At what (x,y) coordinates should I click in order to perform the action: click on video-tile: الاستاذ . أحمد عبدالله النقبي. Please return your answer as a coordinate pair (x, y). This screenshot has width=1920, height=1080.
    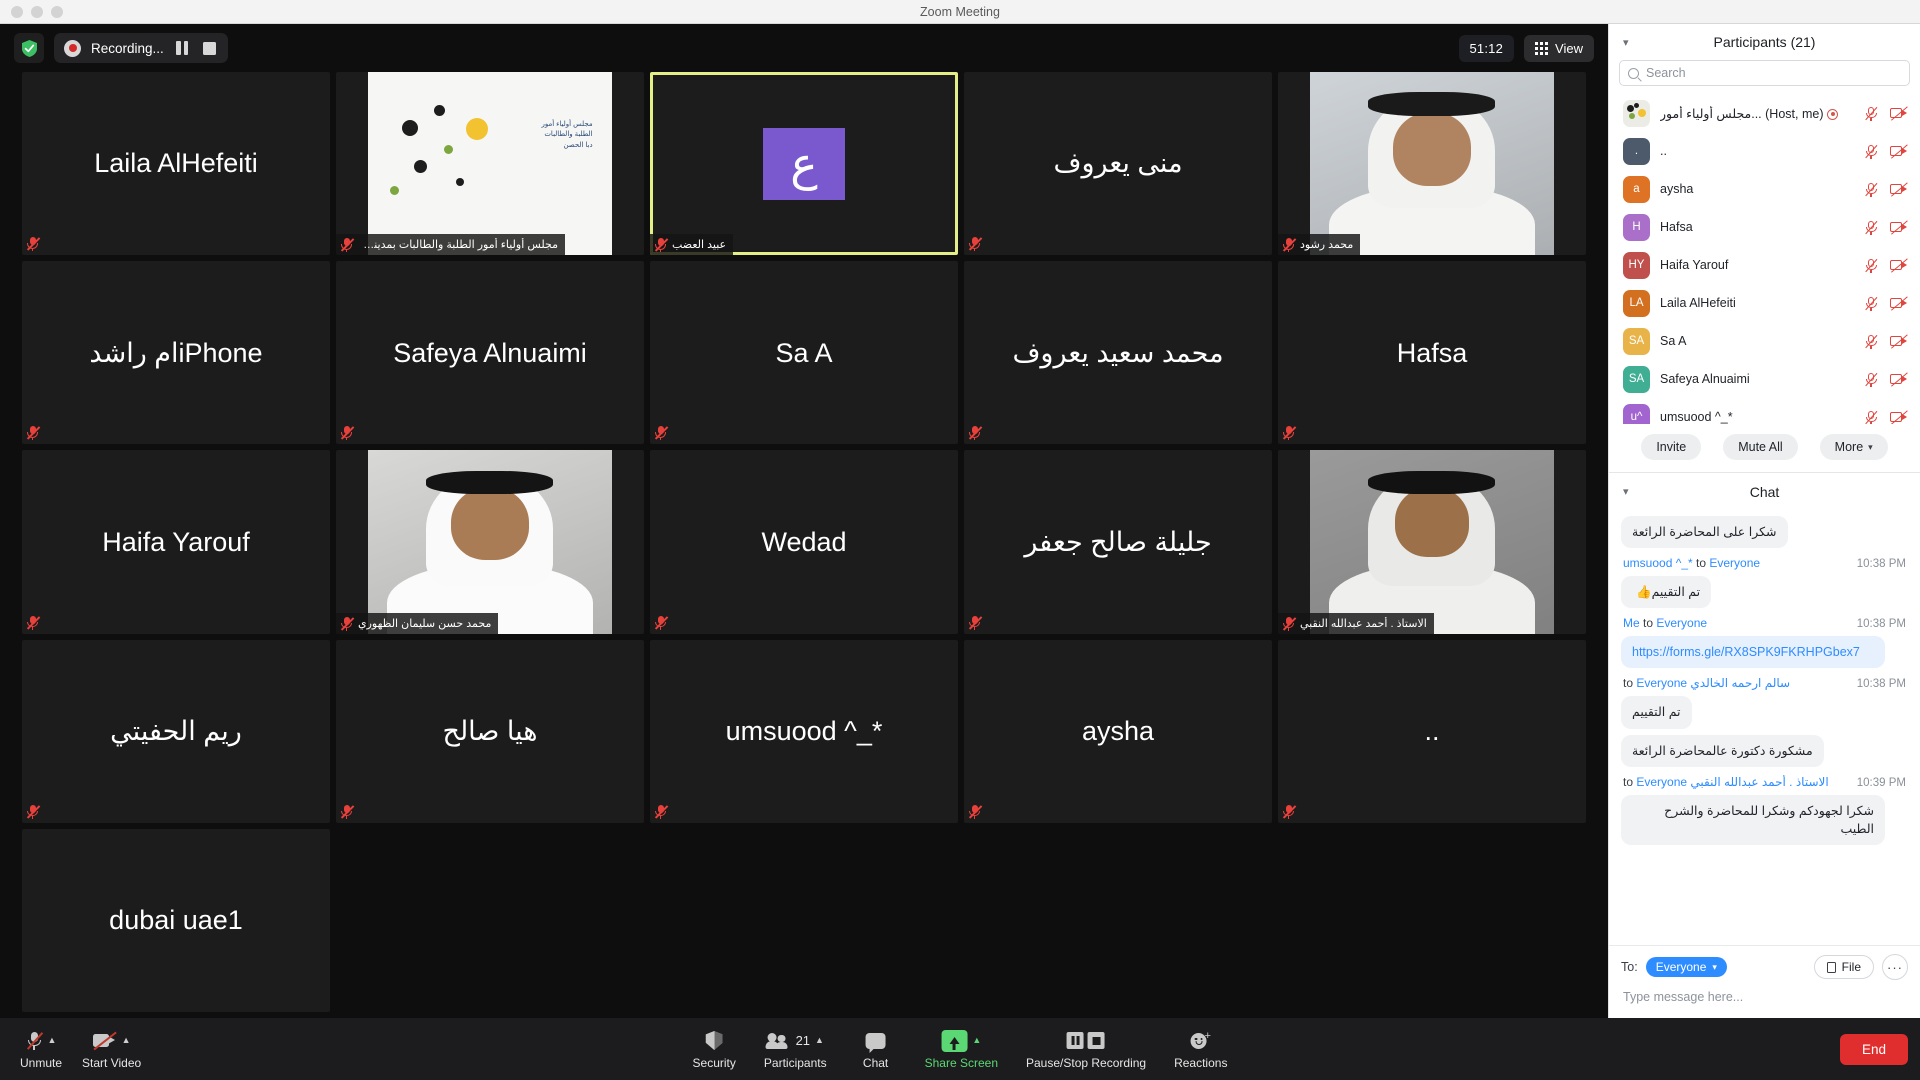
    Looking at the image, I should click on (1432, 542).